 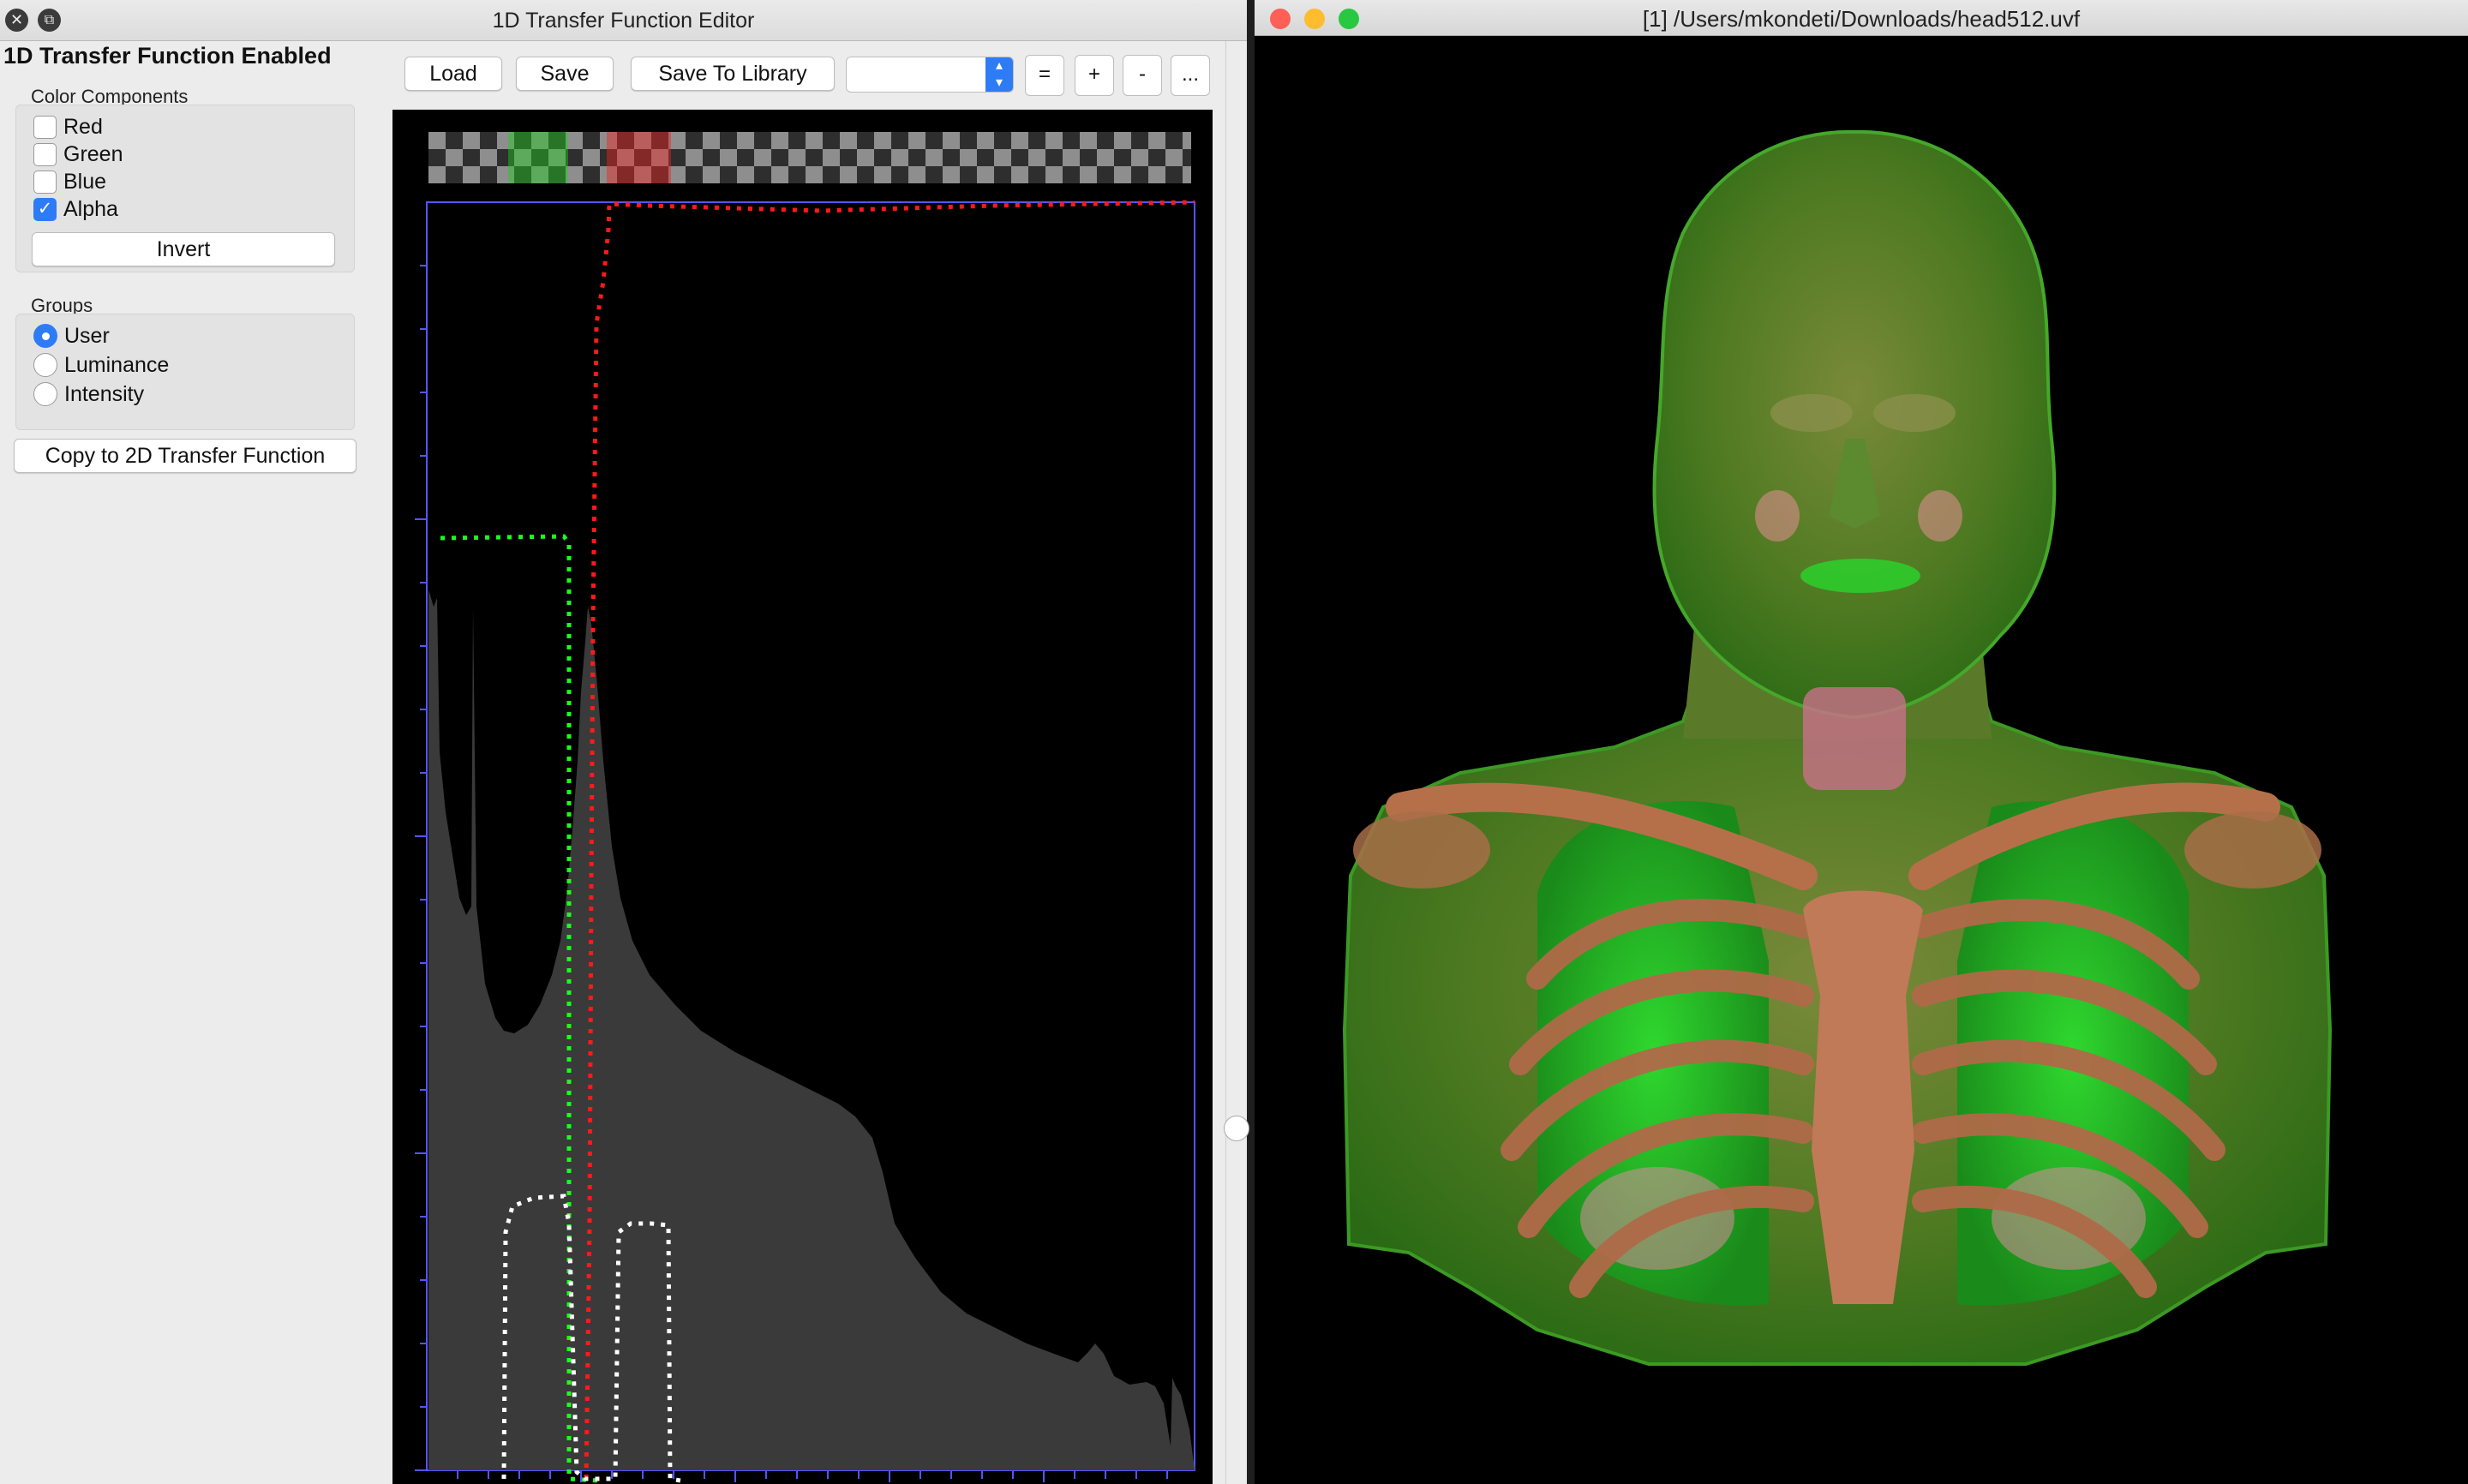 I want to click on save-button: Save, so click(x=565, y=74).